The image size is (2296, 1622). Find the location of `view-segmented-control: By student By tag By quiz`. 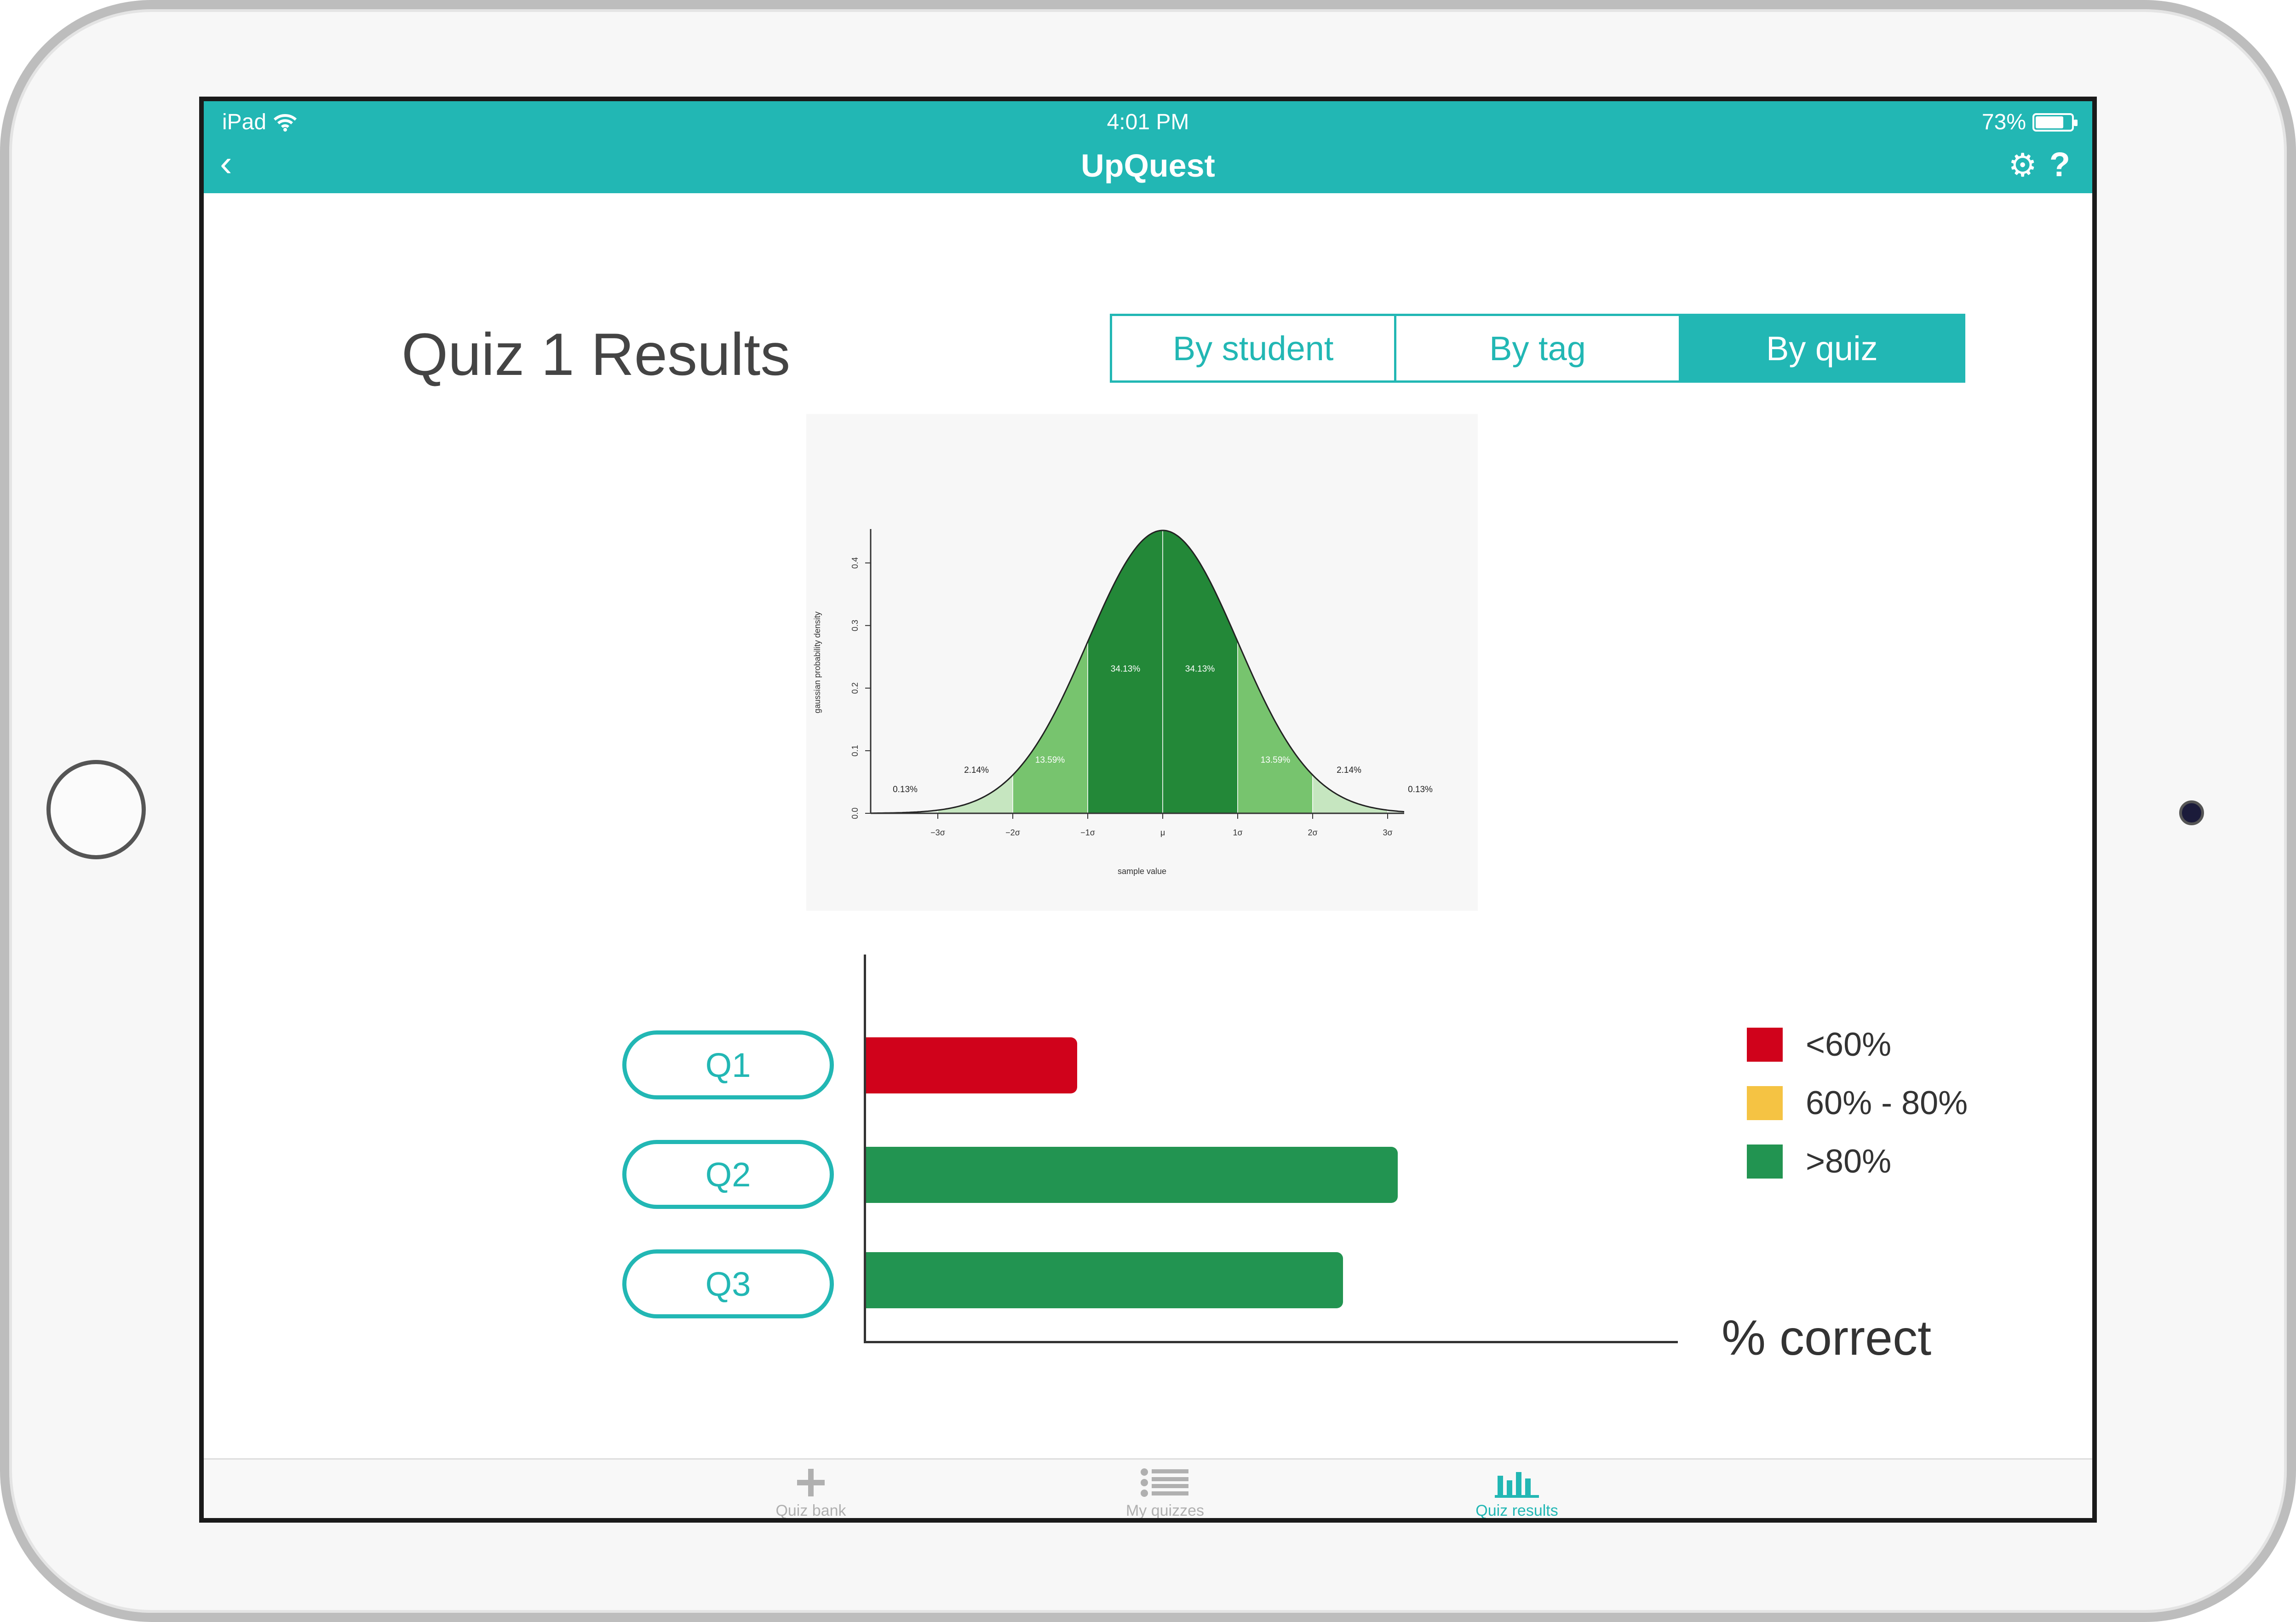

view-segmented-control: By student By tag By quiz is located at coordinates (1537, 349).